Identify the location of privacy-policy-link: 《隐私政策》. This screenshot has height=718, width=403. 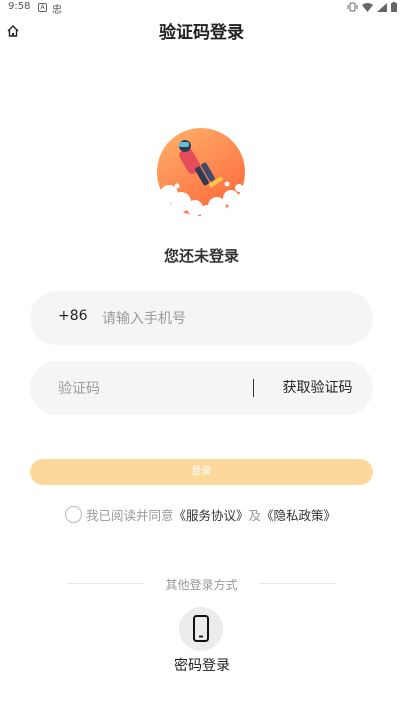
(298, 514).